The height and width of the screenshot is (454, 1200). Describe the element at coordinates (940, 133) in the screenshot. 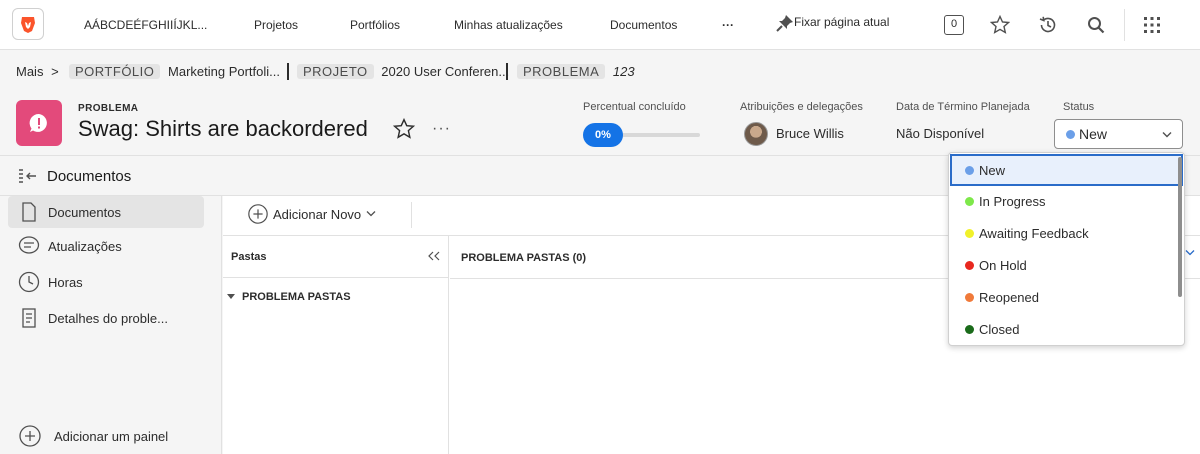

I see `due-date-value: Não Disponível` at that location.